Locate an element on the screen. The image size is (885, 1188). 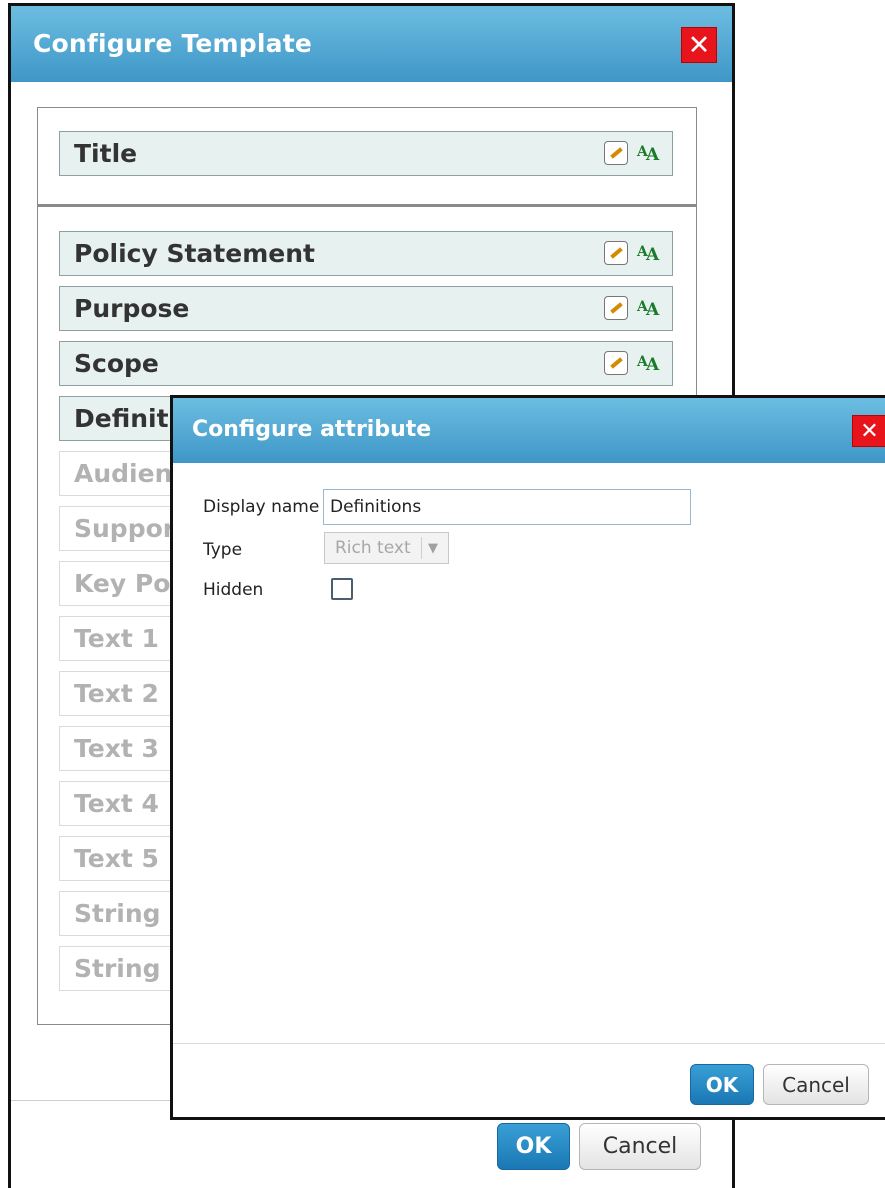
row-label: Purpose is located at coordinates (132, 308).